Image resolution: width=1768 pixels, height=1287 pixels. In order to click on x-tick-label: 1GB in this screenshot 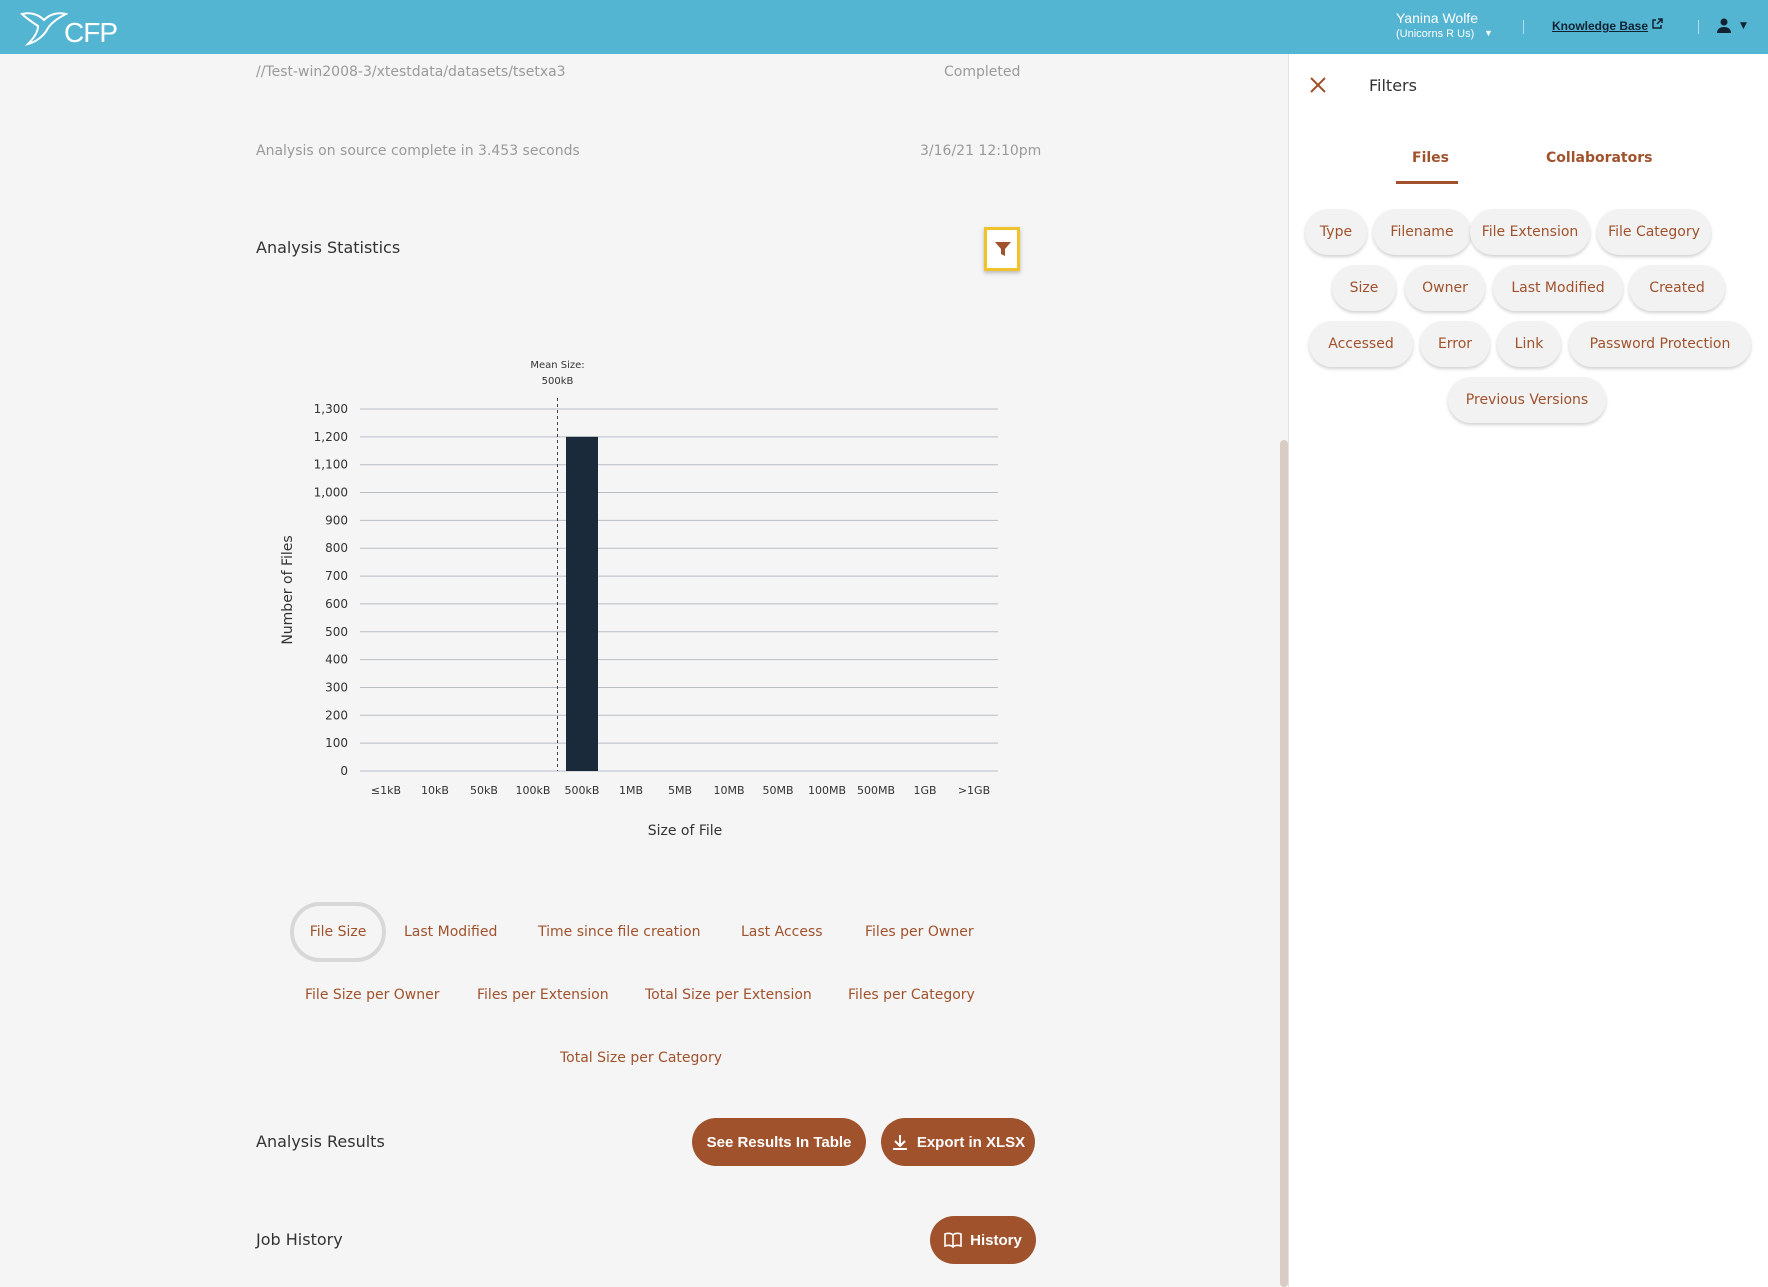, I will do `click(924, 790)`.